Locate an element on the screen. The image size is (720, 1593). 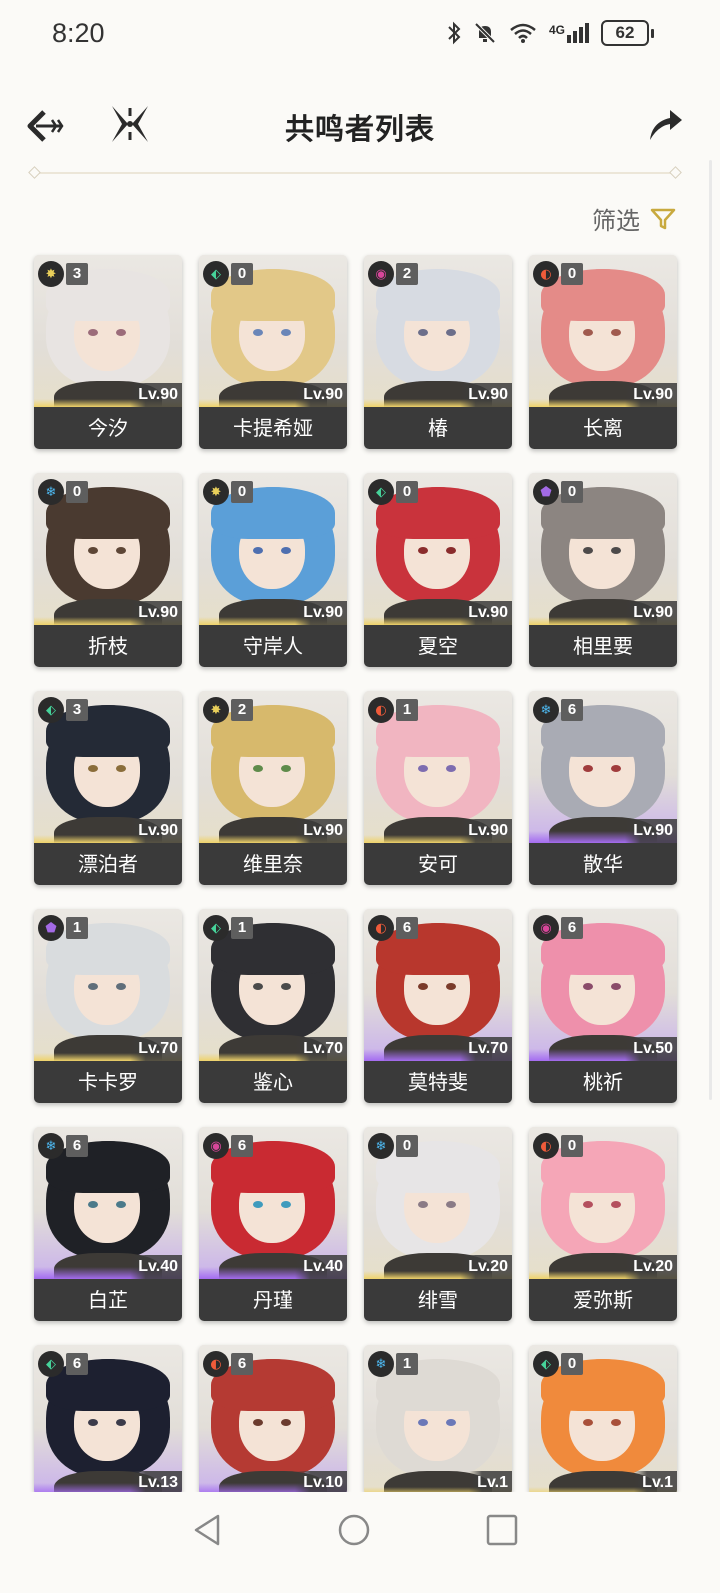
character-name: 爱弥斯 is located at coordinates (603, 1300).